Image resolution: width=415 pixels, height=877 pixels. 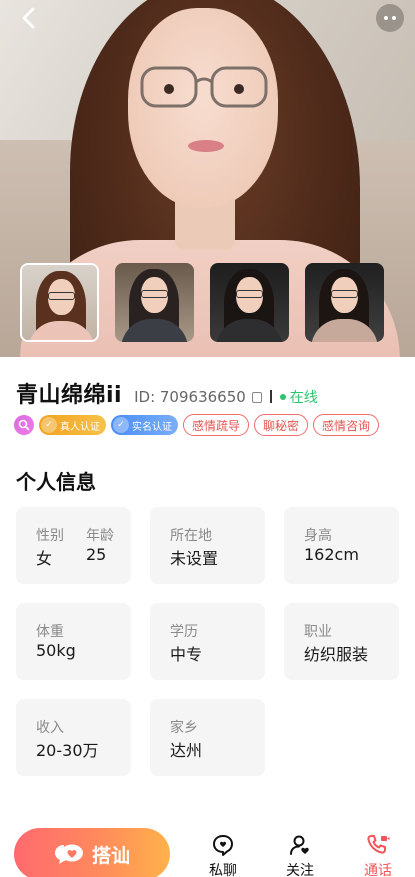 I want to click on id-card-icon: ✓, so click(x=121, y=425).